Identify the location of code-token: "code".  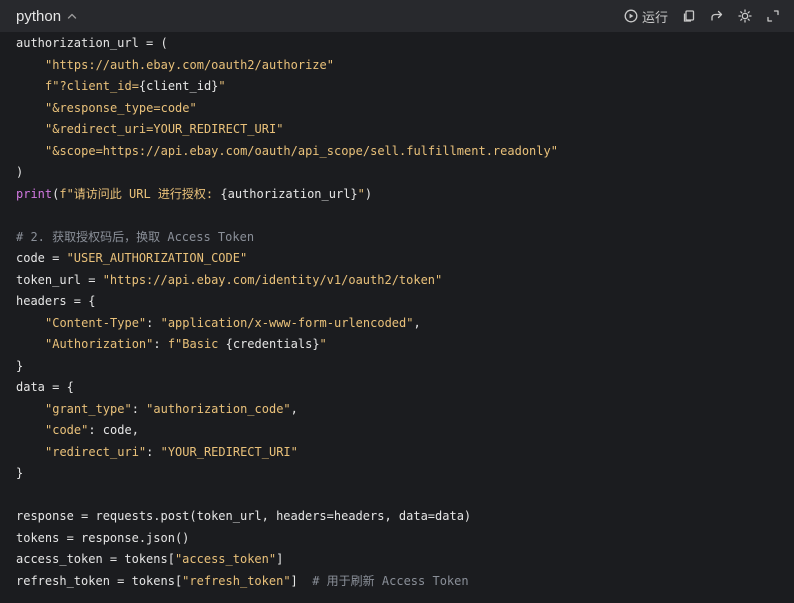
(67, 430).